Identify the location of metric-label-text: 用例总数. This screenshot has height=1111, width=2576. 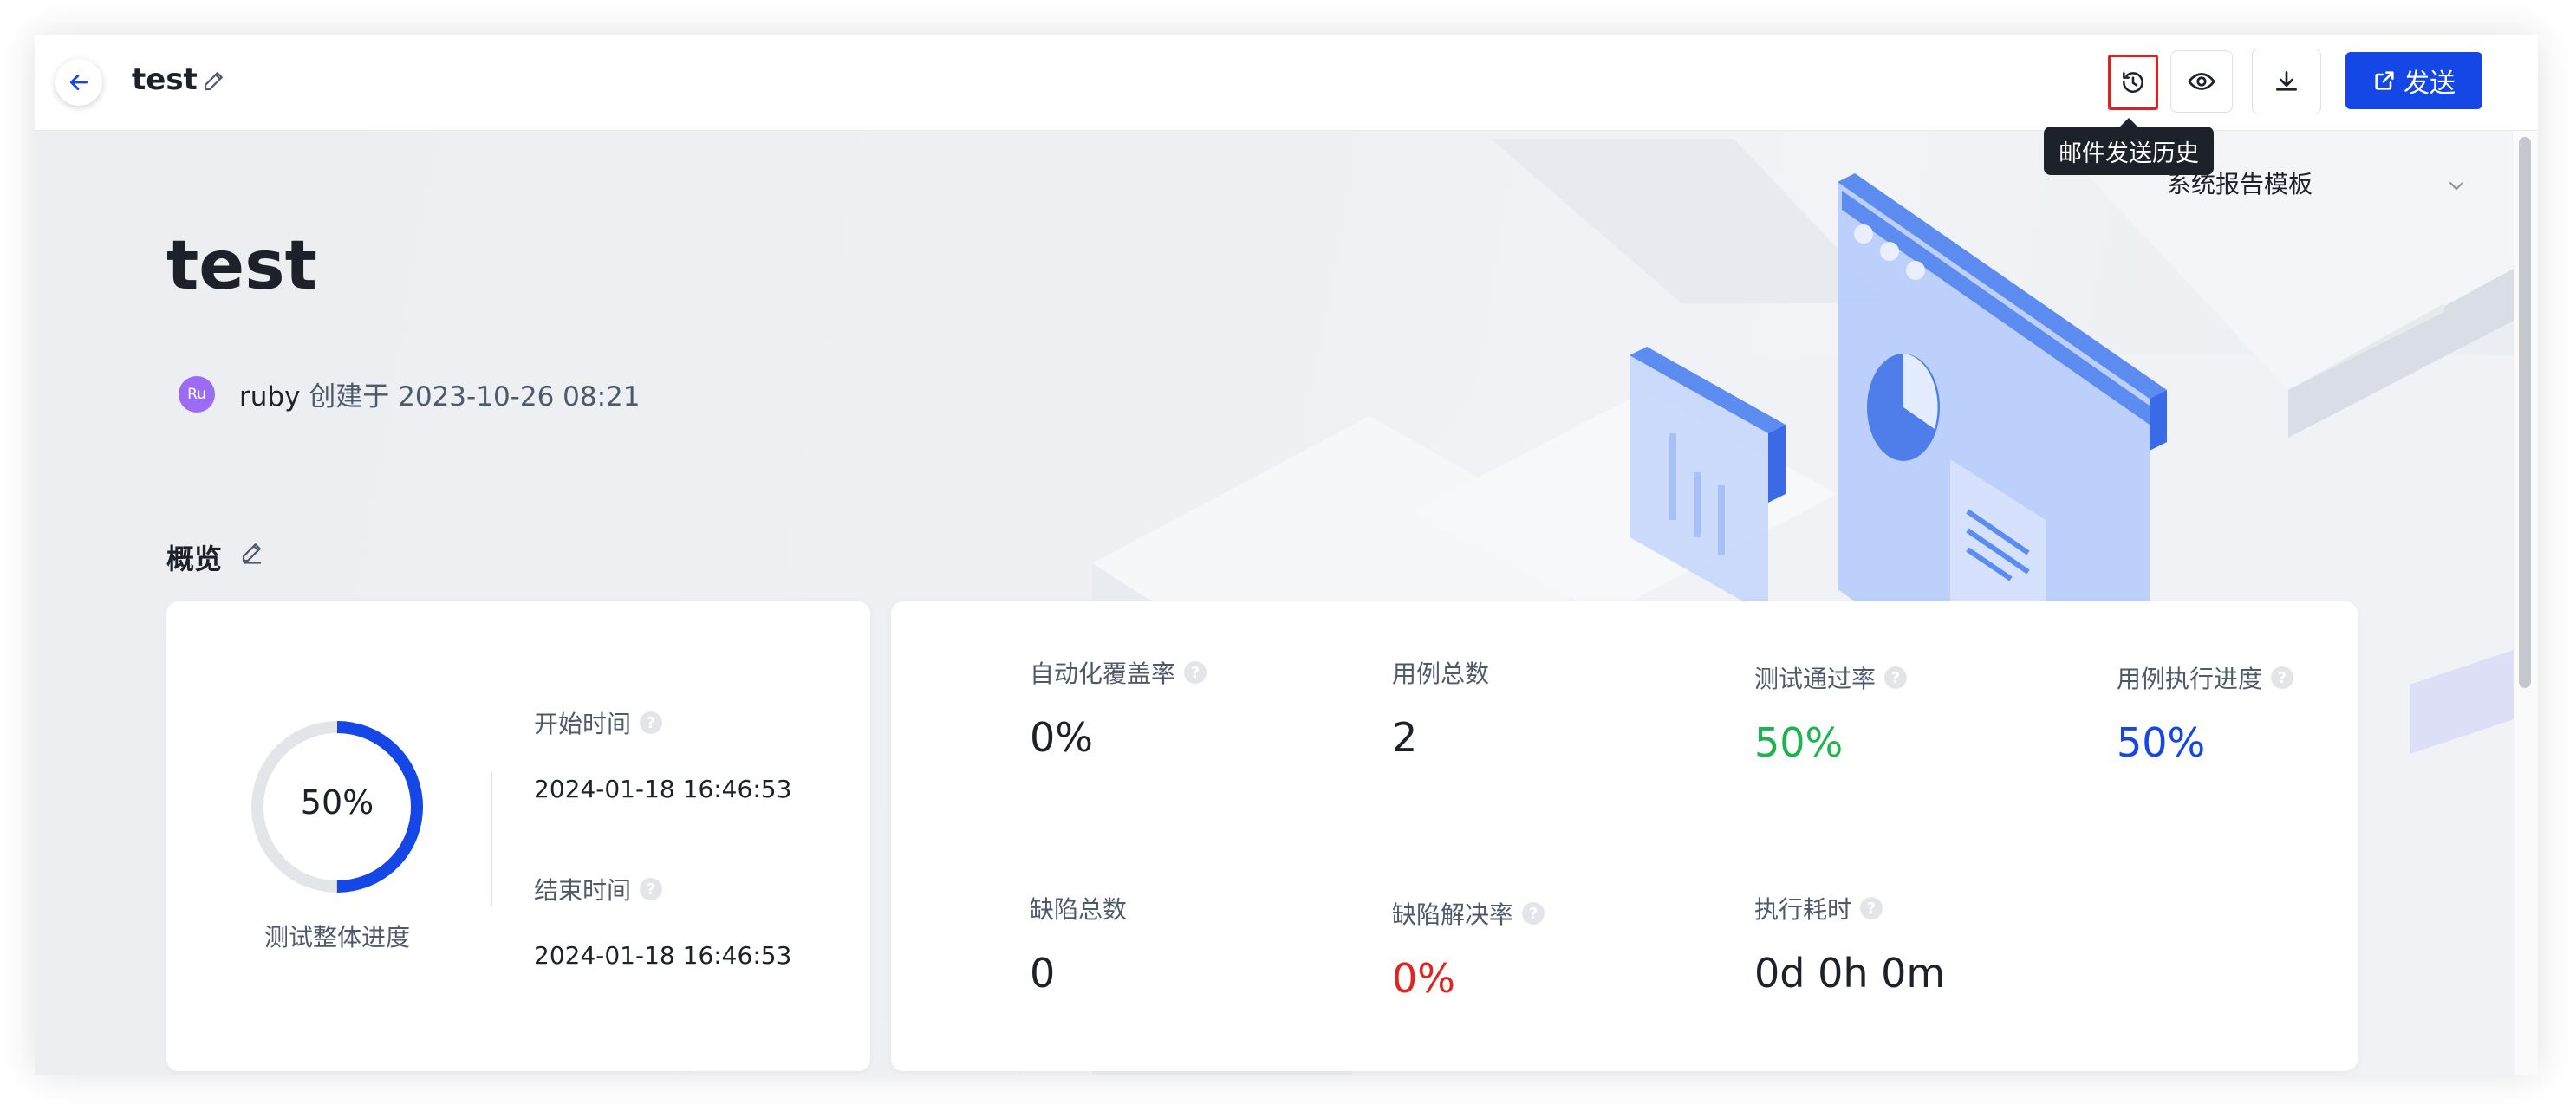
(1441, 673).